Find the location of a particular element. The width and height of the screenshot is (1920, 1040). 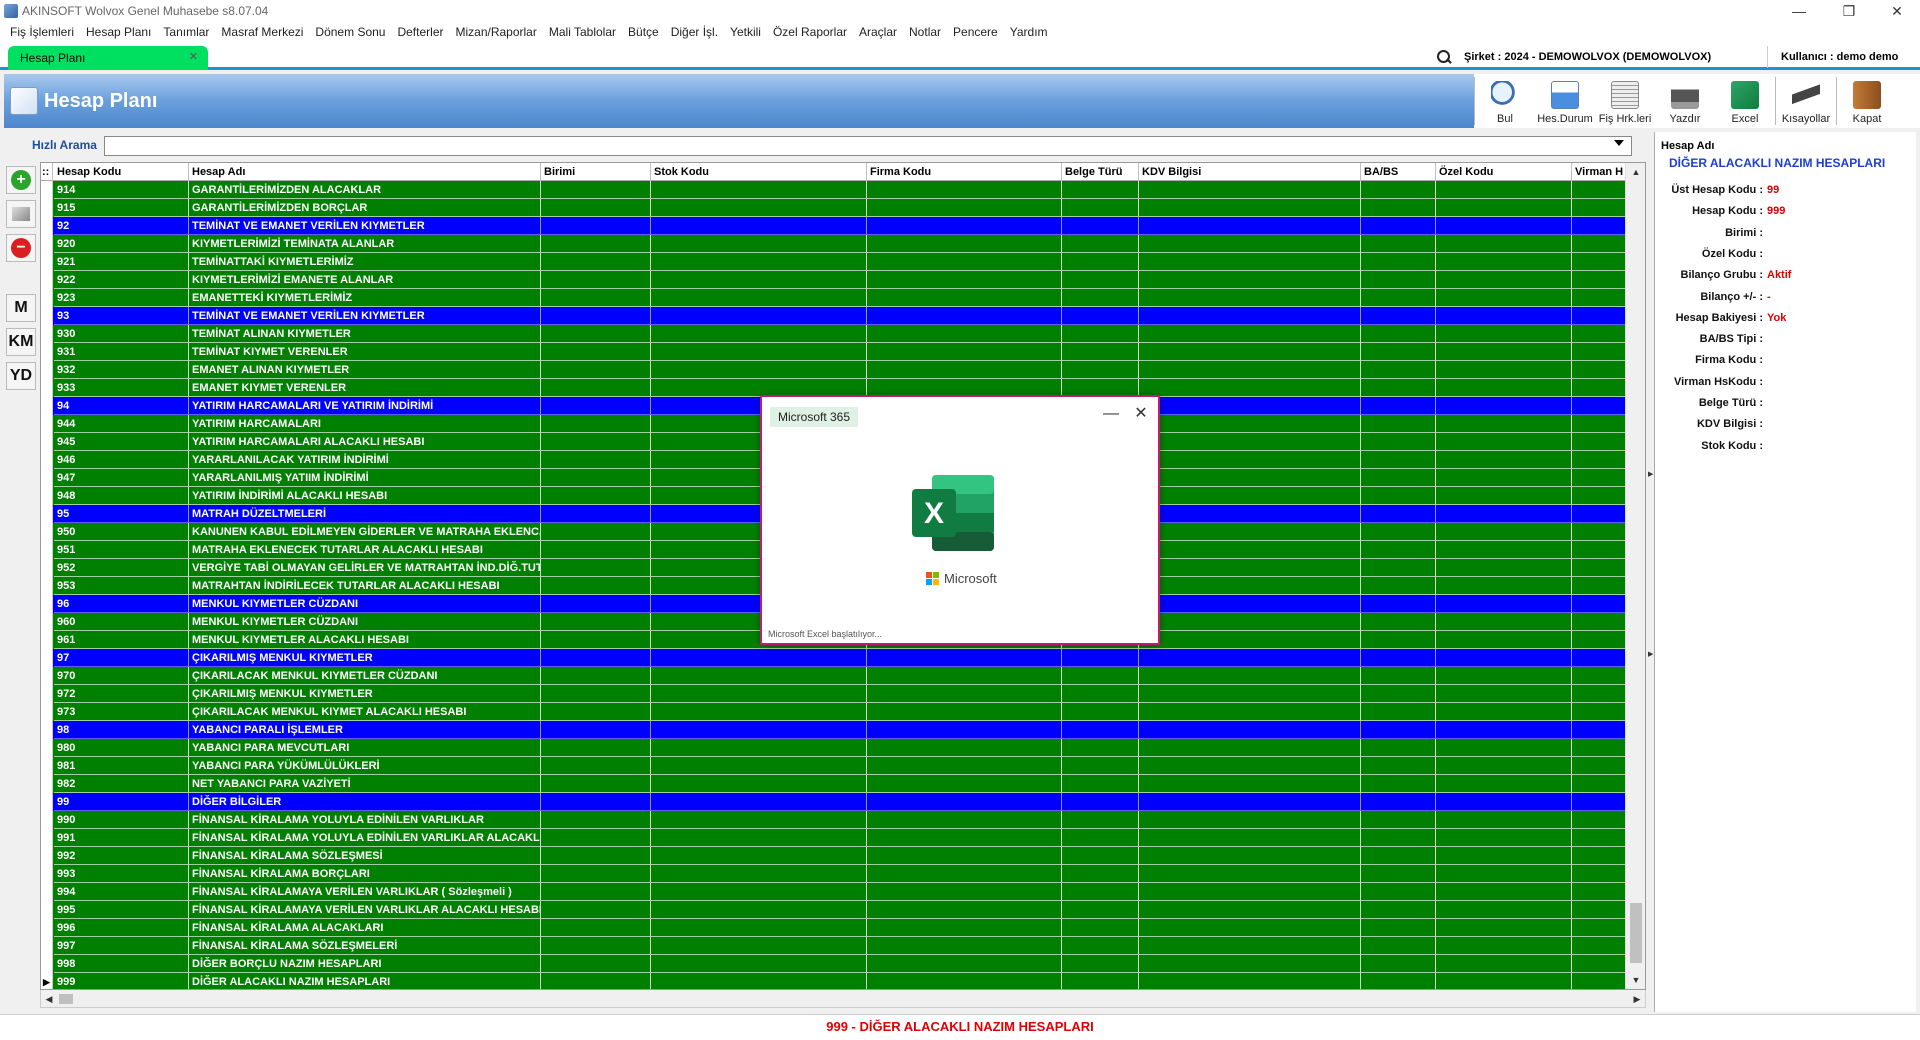

menu-item: Özel Raporlar is located at coordinates (810, 32).